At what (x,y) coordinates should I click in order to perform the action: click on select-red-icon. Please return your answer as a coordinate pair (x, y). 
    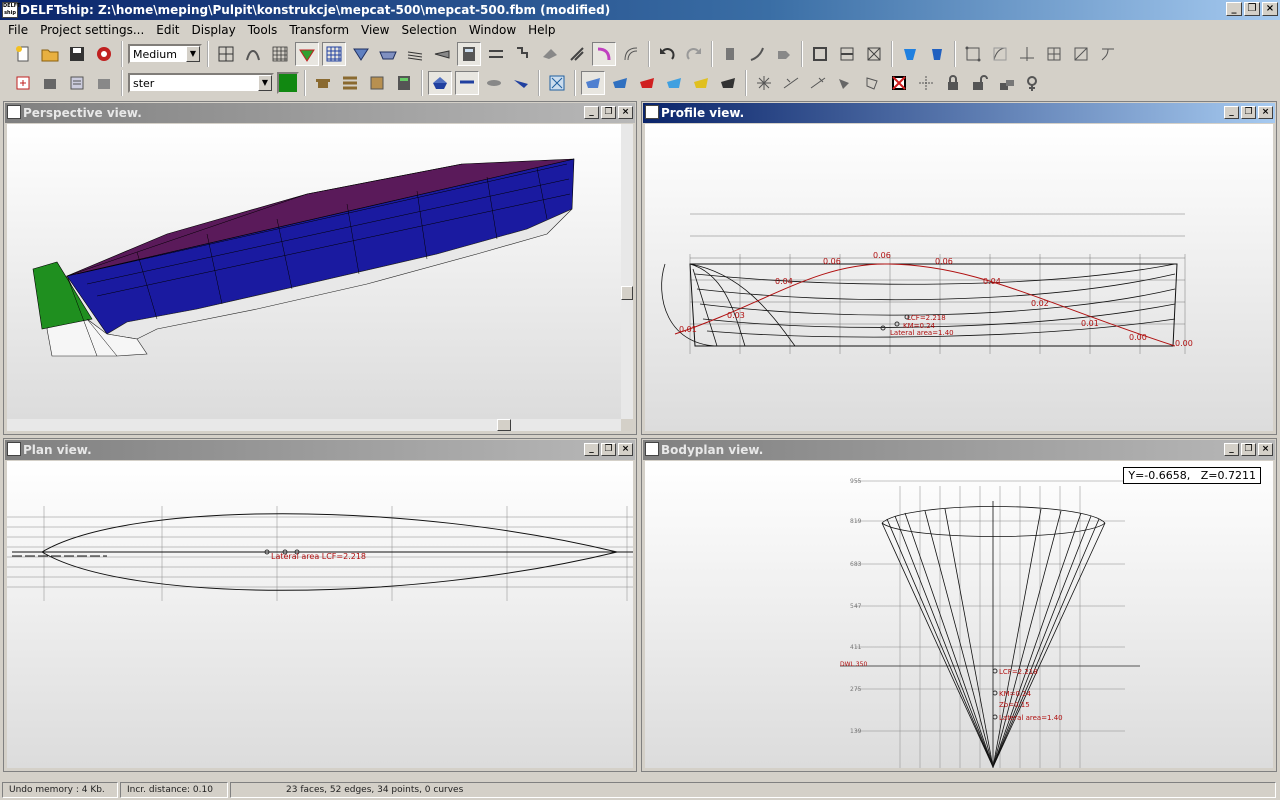
    Looking at the image, I should click on (647, 83).